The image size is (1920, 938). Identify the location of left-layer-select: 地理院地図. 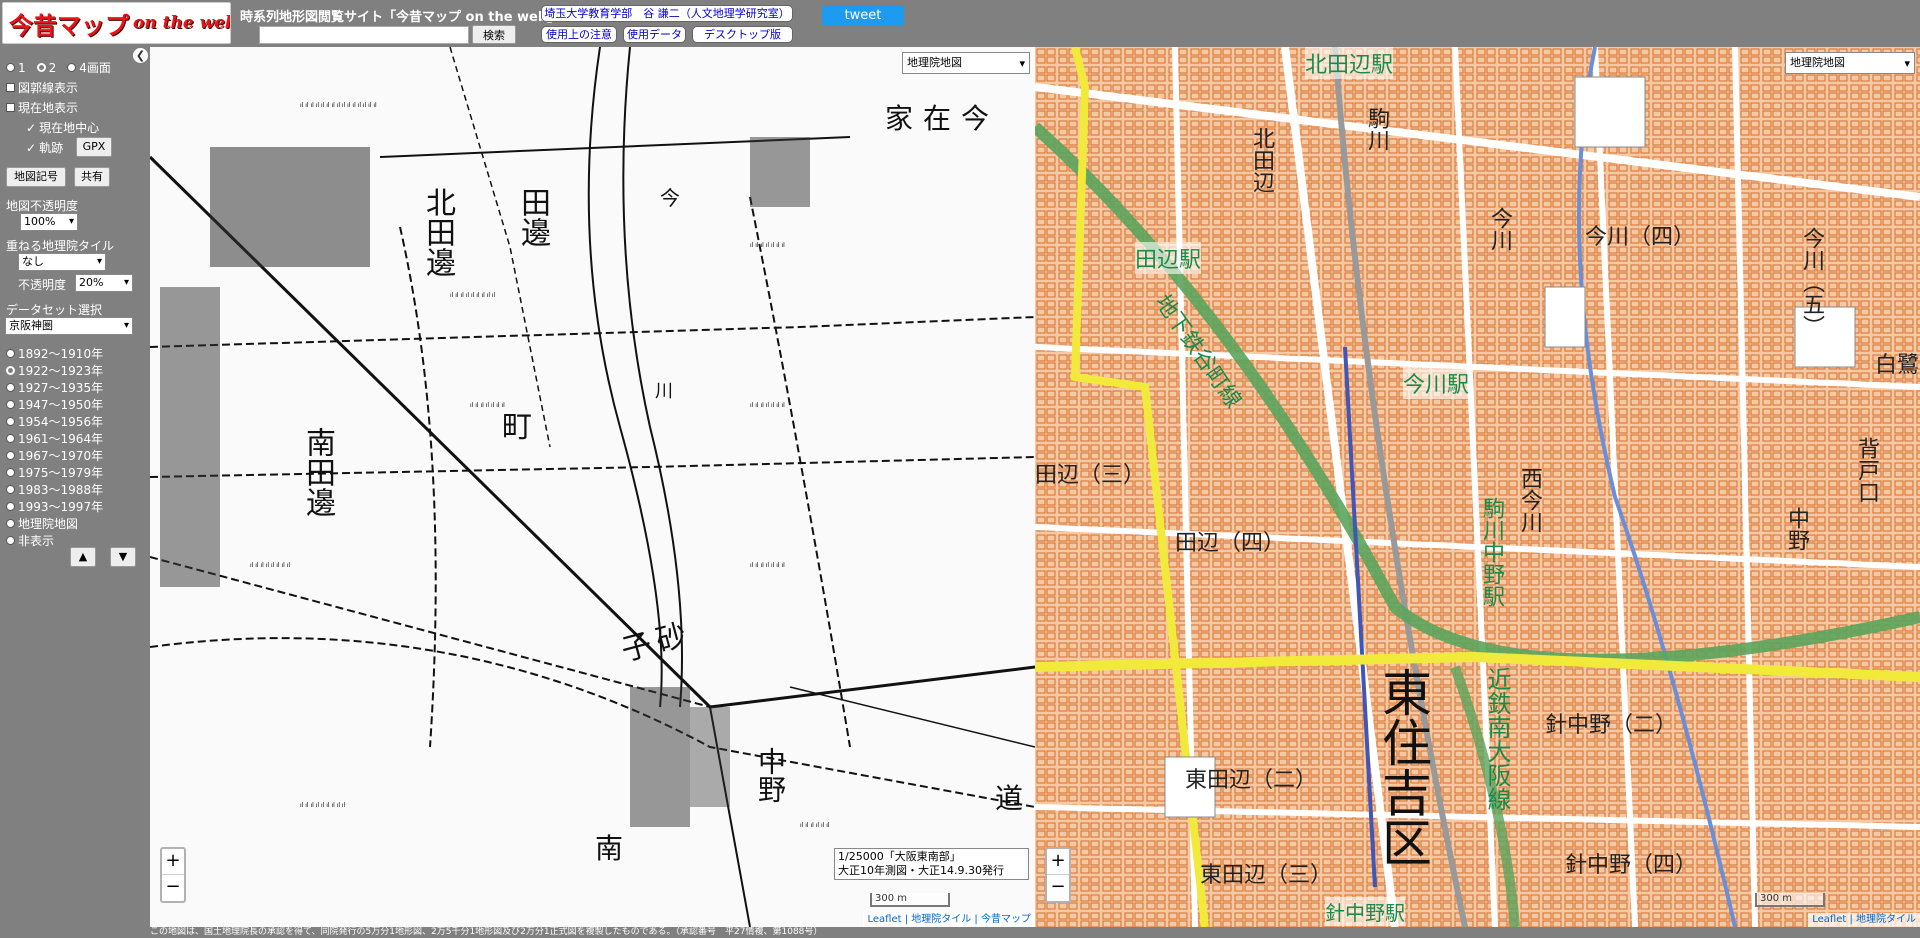
(966, 63).